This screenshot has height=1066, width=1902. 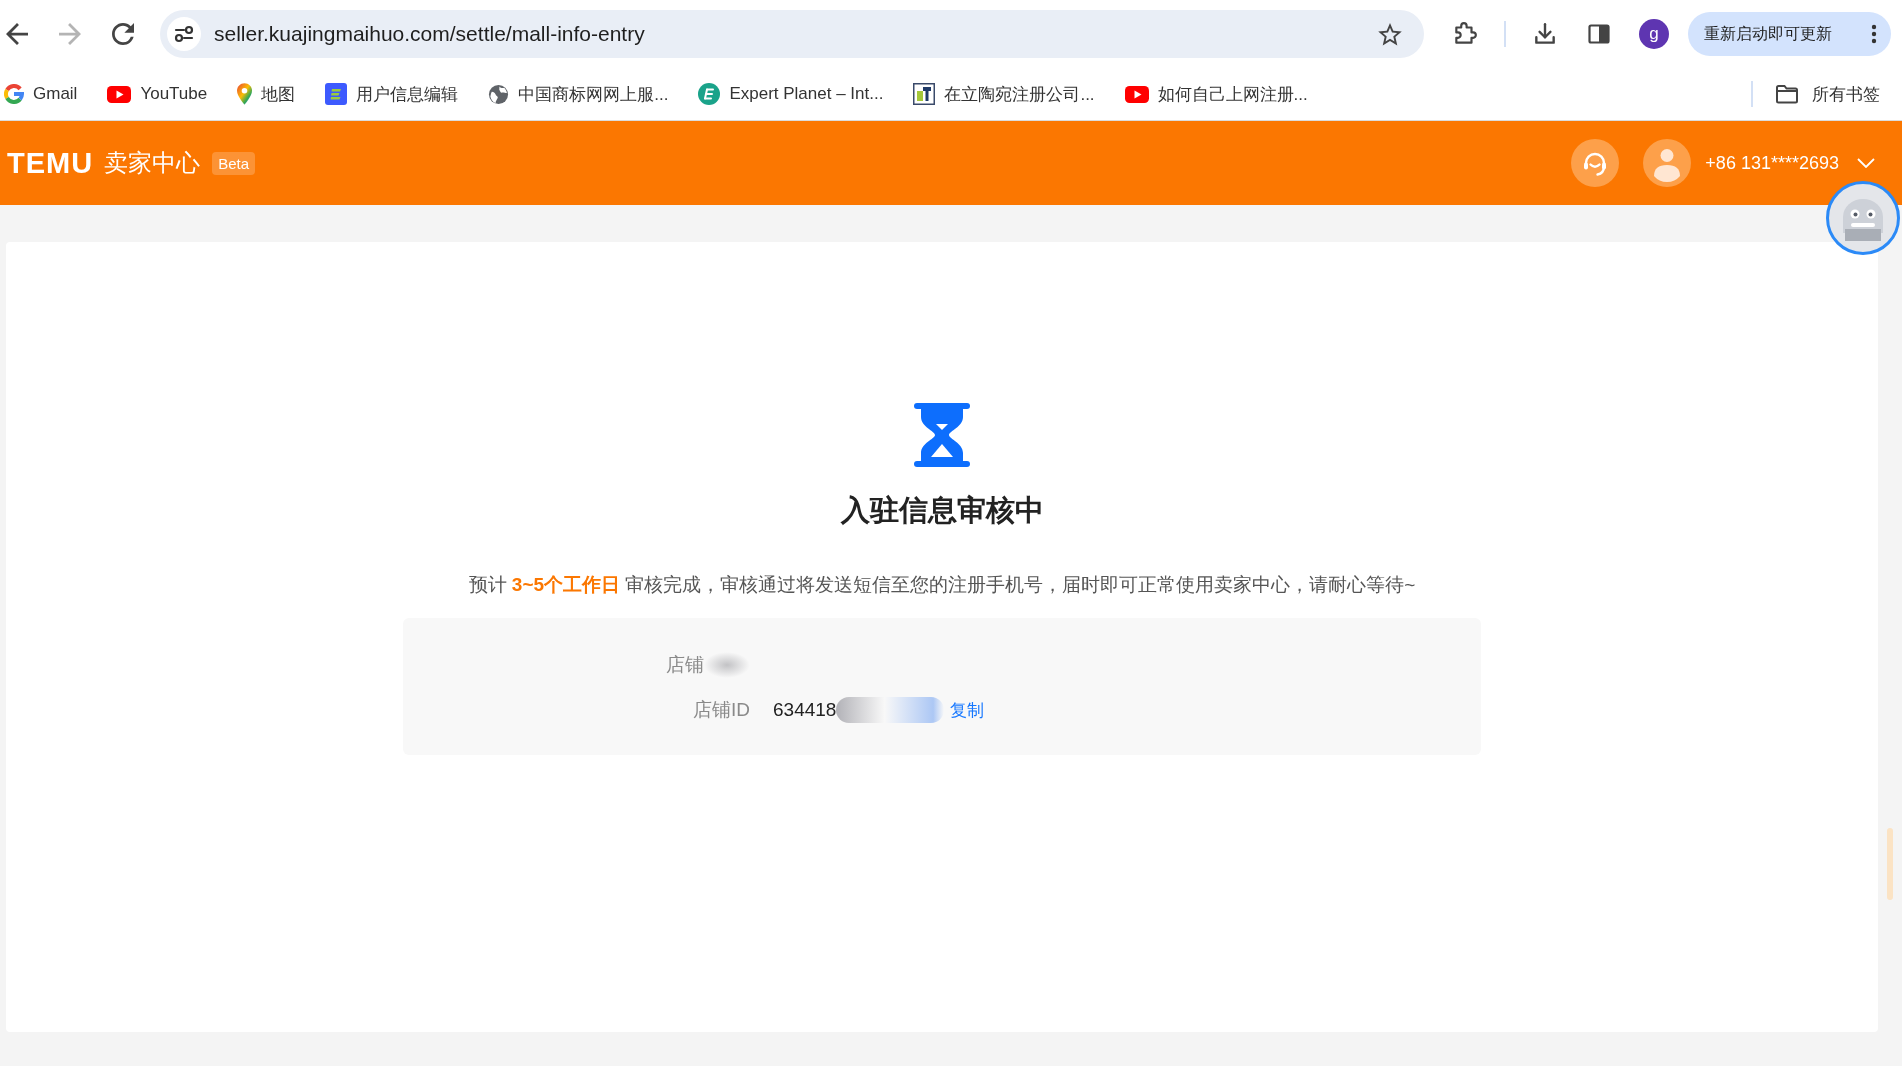 I want to click on side-panel-icon, so click(x=1599, y=34).